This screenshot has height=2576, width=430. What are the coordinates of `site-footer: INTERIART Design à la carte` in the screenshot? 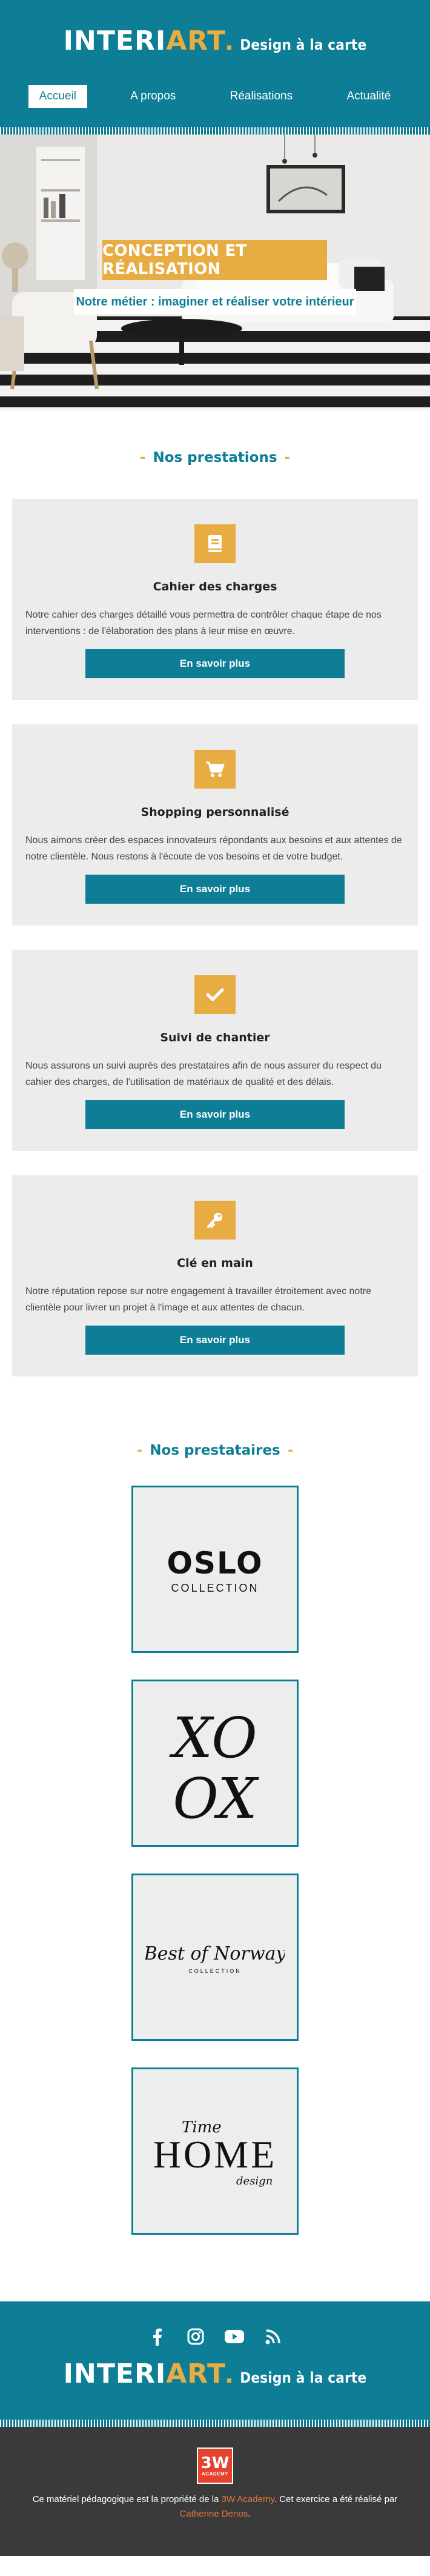 It's located at (215, 2364).